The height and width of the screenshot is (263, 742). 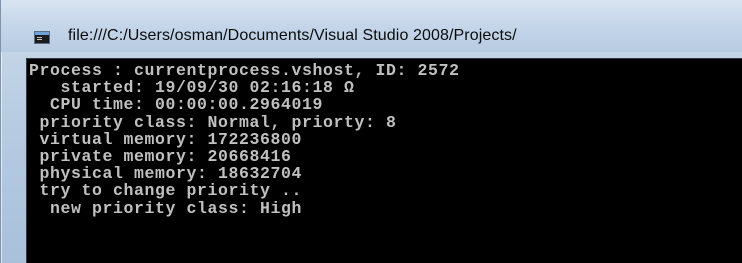 What do you see at coordinates (166, 191) in the screenshot?
I see `console-line-change-priority: try to change priority ..` at bounding box center [166, 191].